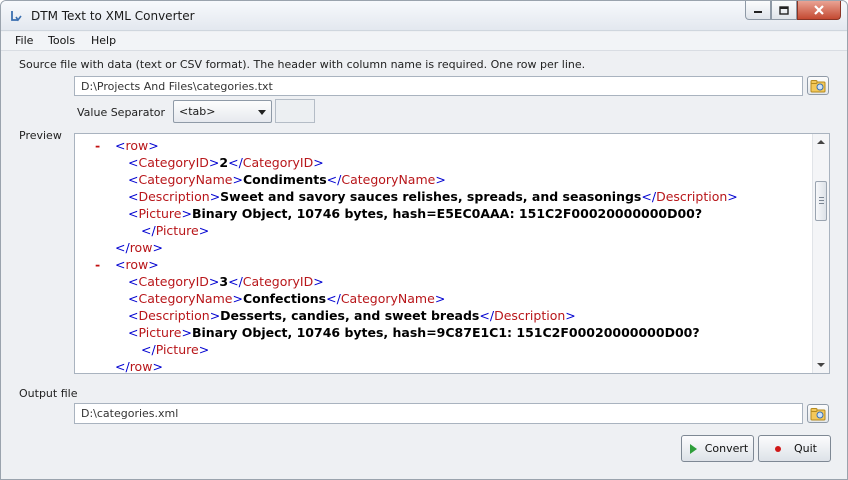 Image resolution: width=848 pixels, height=480 pixels. What do you see at coordinates (61, 40) in the screenshot?
I see `menu-tools: Tools` at bounding box center [61, 40].